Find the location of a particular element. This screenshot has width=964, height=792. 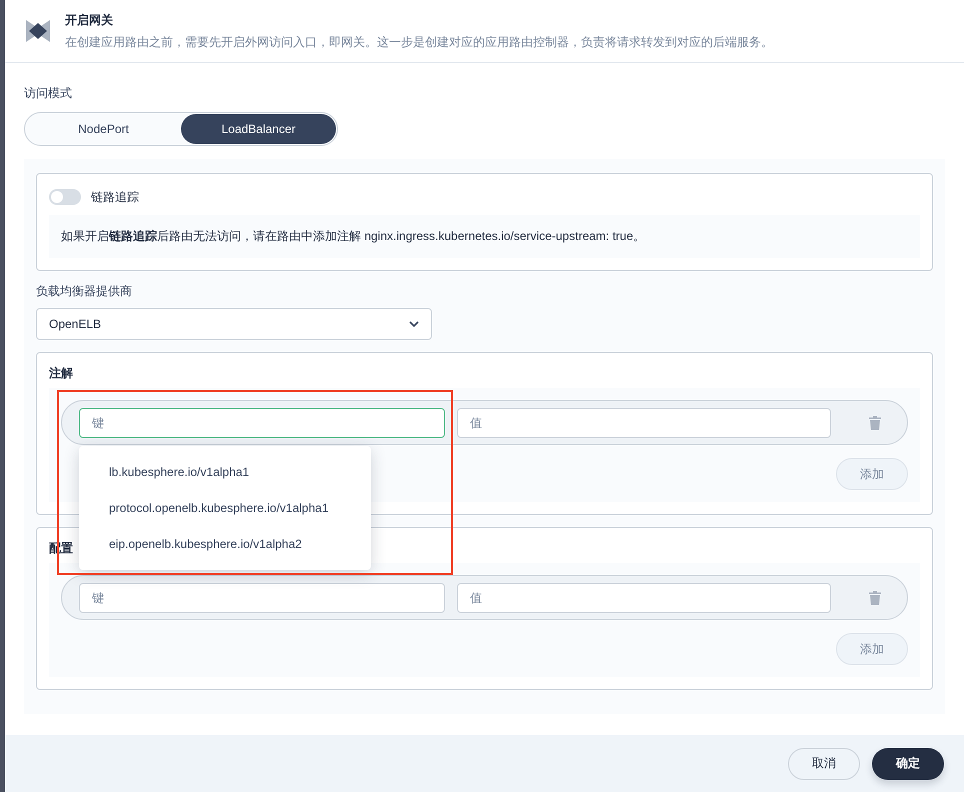

mode-tab: NodePort is located at coordinates (103, 129).